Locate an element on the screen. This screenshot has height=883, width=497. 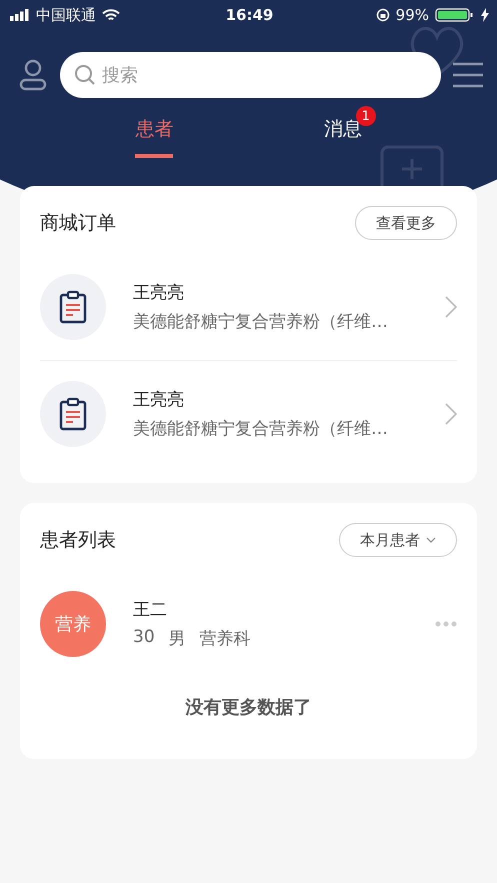
patient-age: 30 is located at coordinates (144, 637).